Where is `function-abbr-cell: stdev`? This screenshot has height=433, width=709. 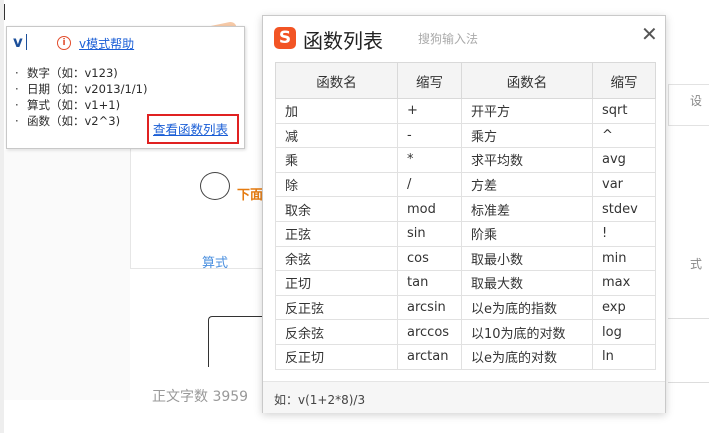
function-abbr-cell: stdev is located at coordinates (624, 209).